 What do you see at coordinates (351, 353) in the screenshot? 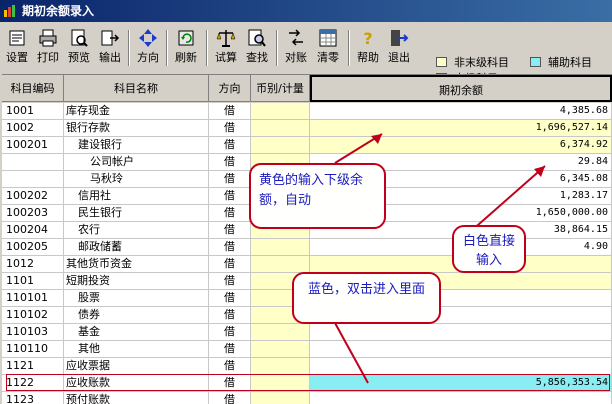
I see `arrow-blue` at bounding box center [351, 353].